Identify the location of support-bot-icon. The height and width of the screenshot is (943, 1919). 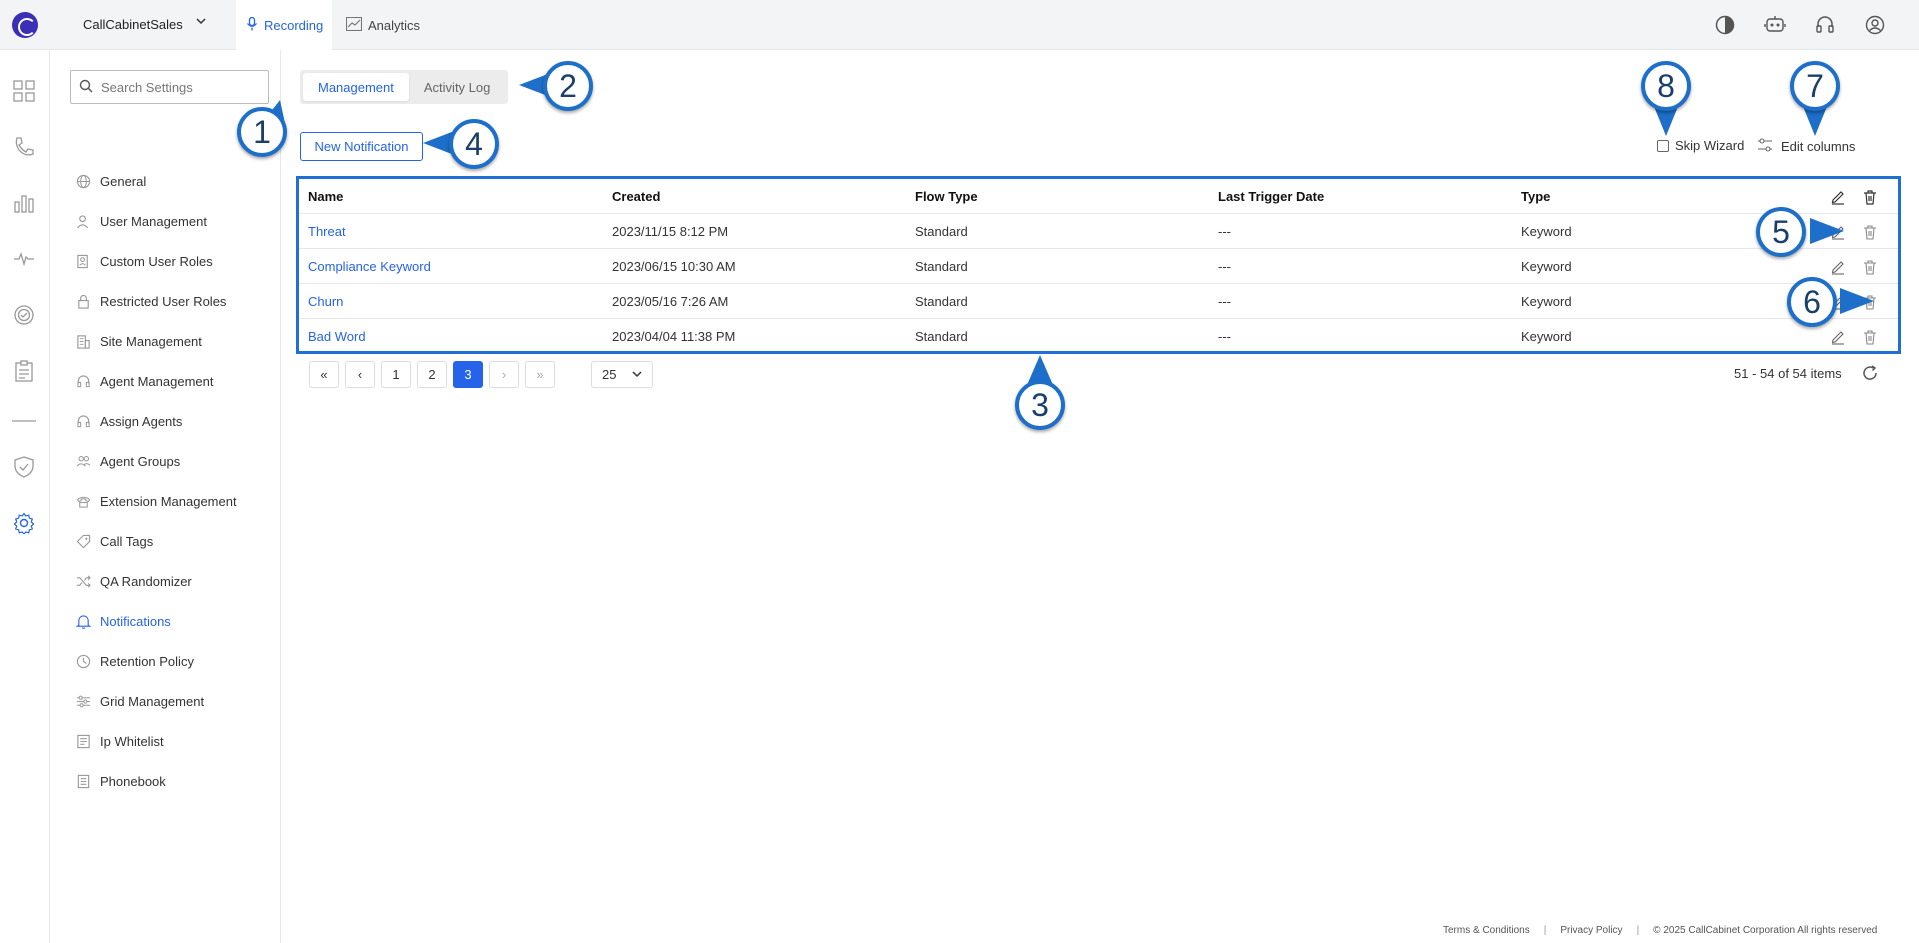
(1775, 25).